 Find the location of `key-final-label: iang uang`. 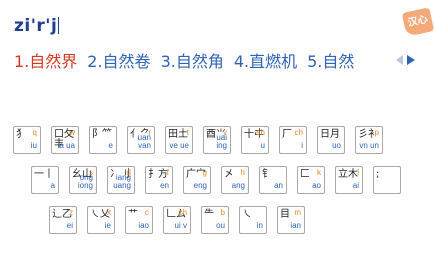

key-final-label: iang uang is located at coordinates (122, 181).